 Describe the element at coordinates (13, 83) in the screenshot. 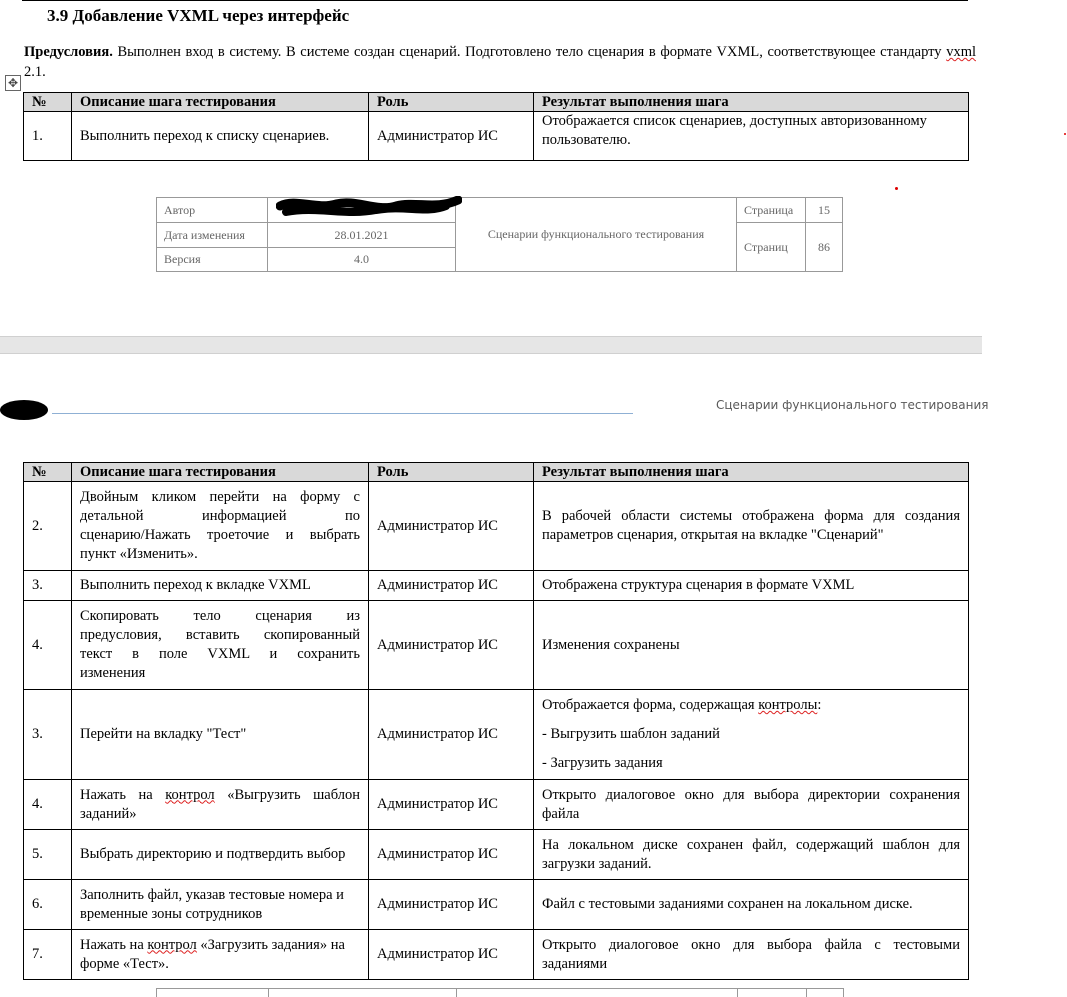

I see `move-cross-icon: ✥` at that location.